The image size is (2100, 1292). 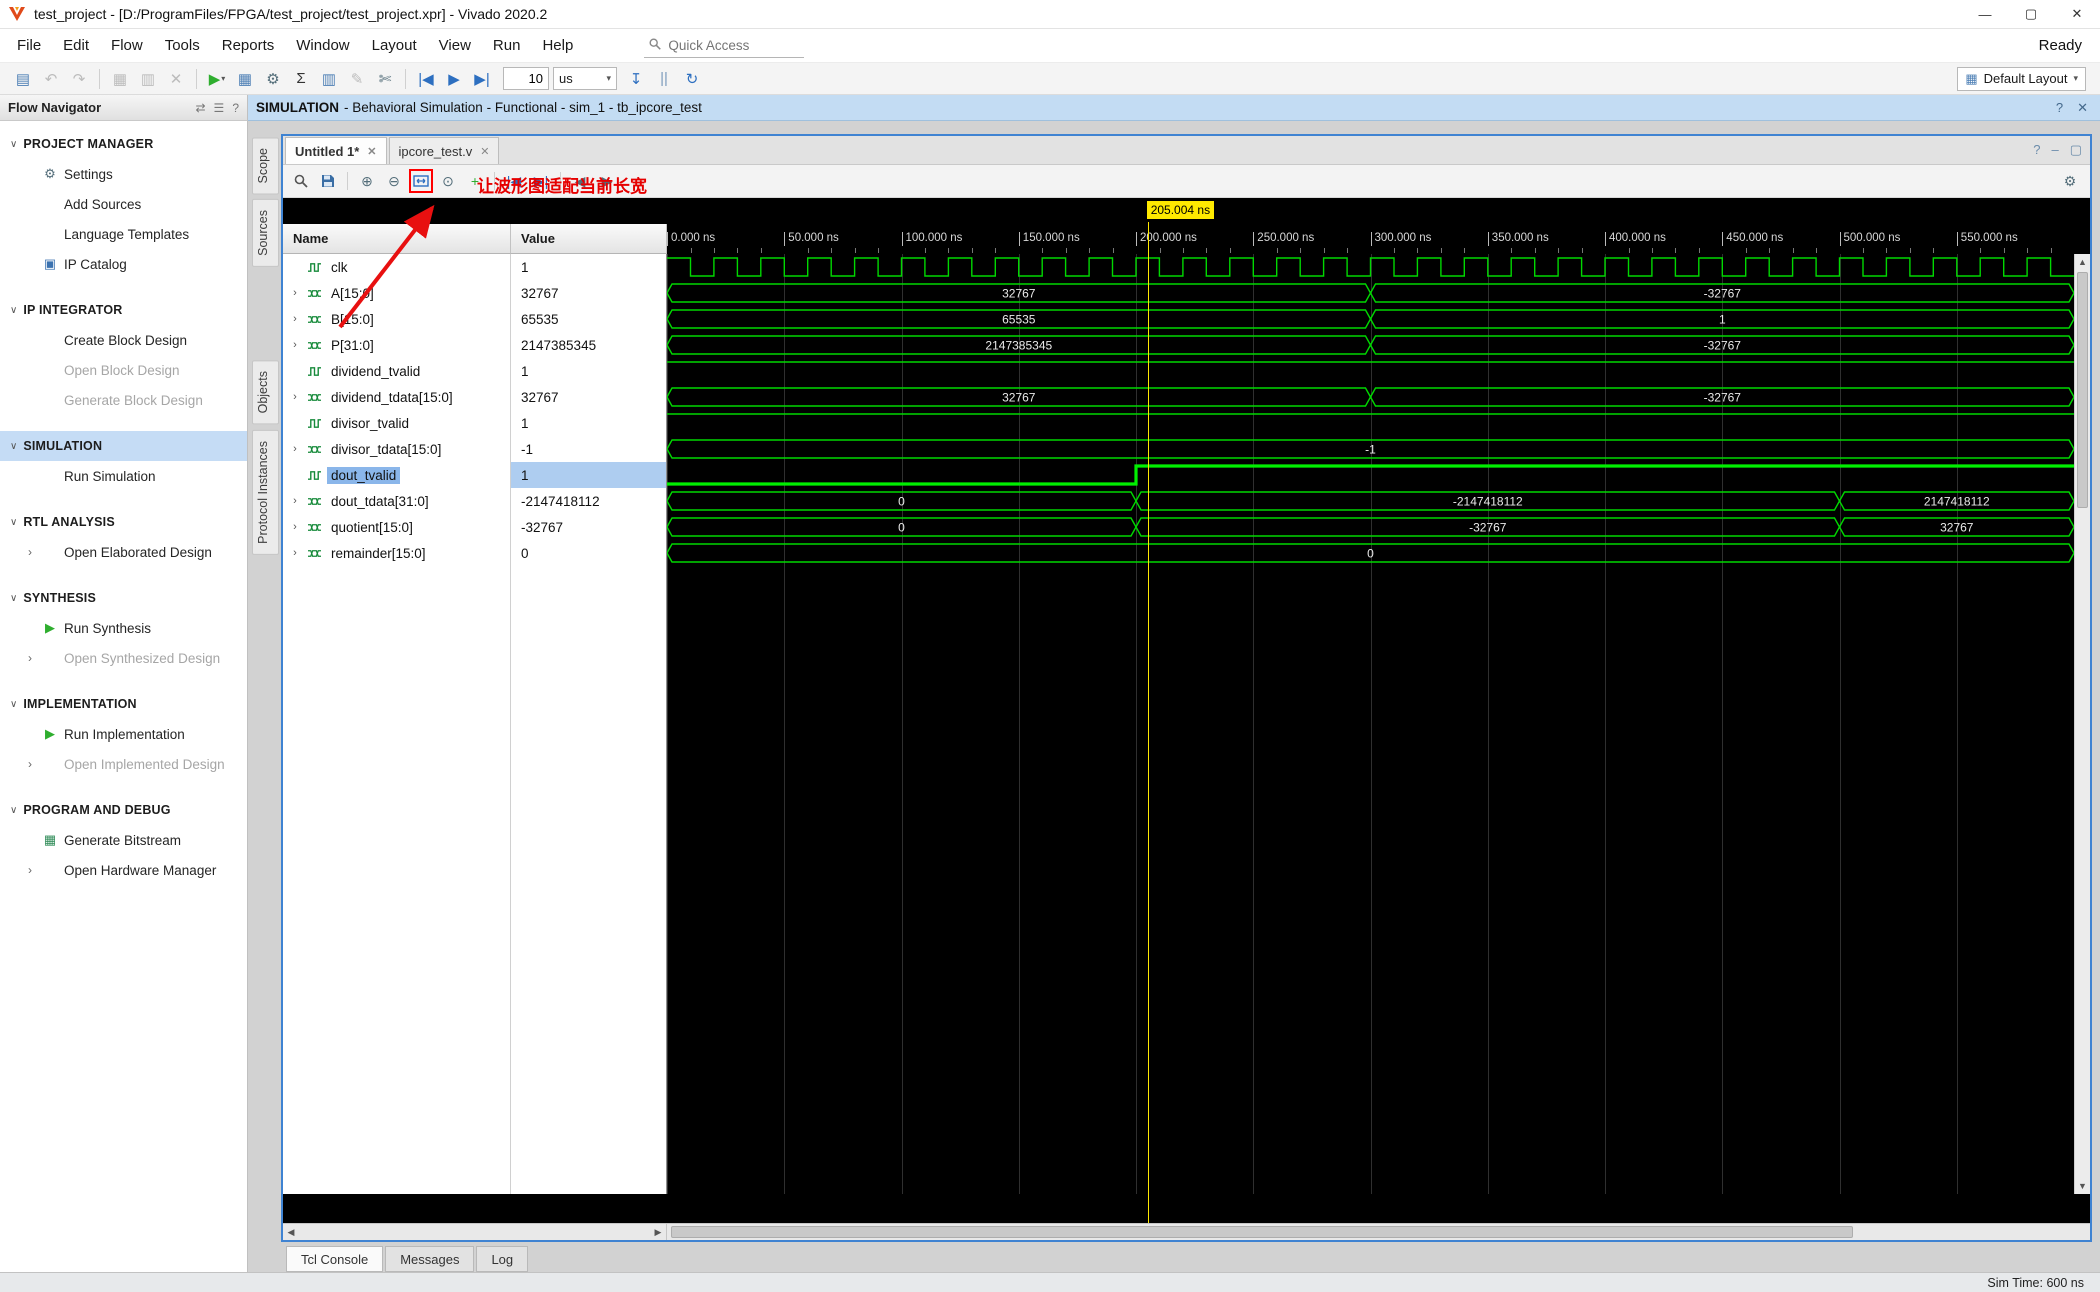 I want to click on run-all-icon: ▶, so click(x=454, y=79).